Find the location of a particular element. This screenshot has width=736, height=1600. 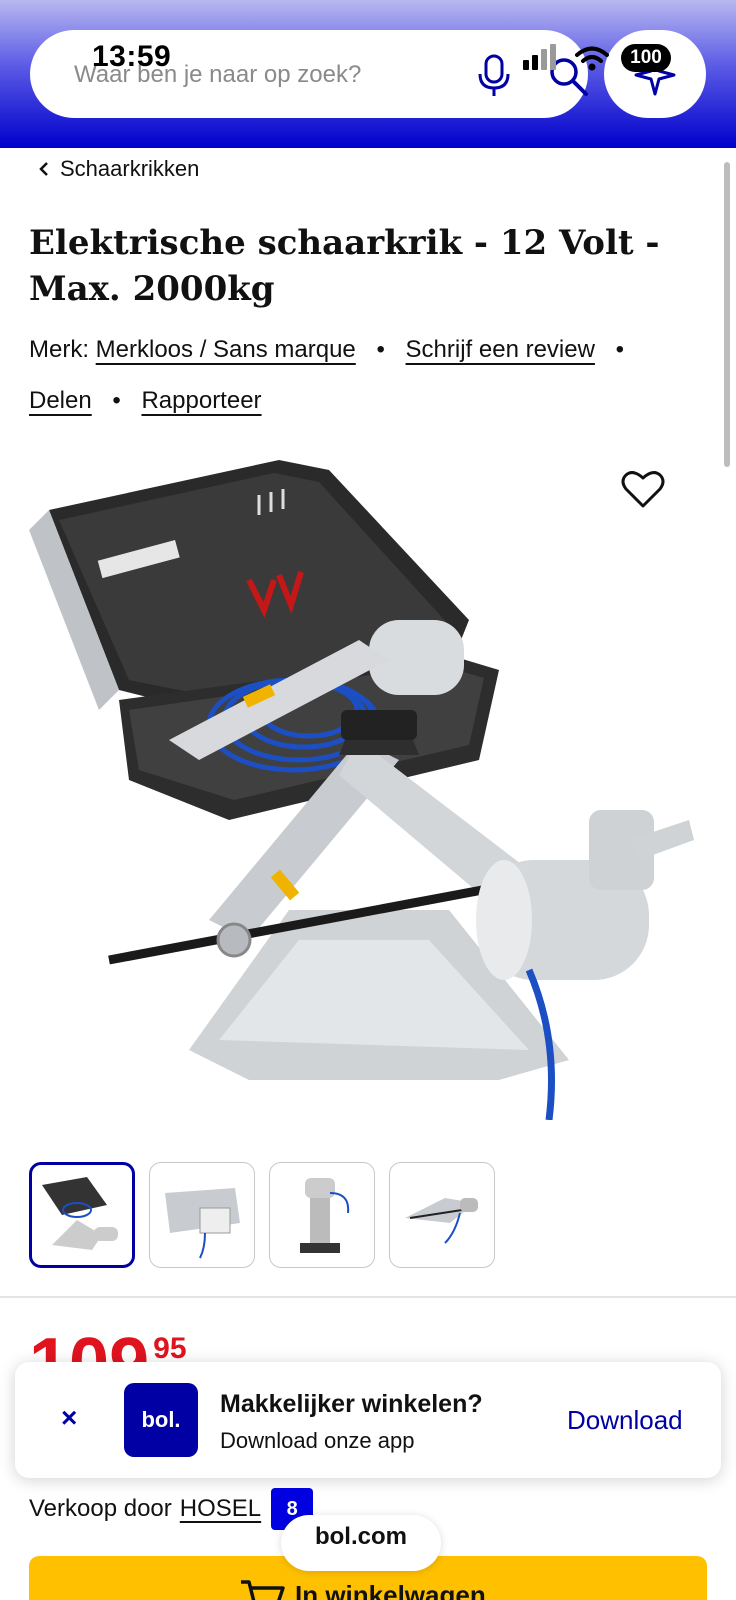

share-link: Delen is located at coordinates (60, 400).